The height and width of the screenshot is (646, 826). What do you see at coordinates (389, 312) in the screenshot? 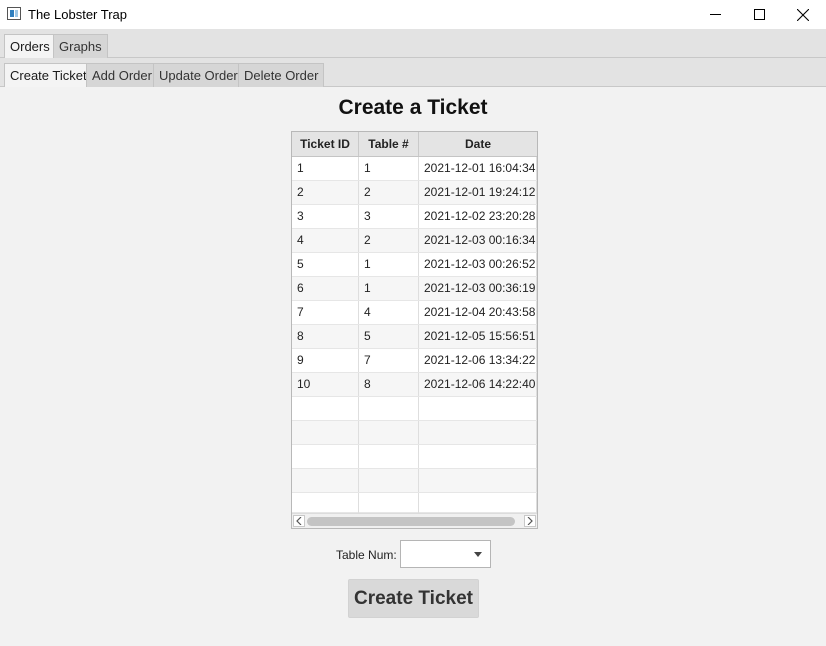
I see `cell-table-num: 4` at bounding box center [389, 312].